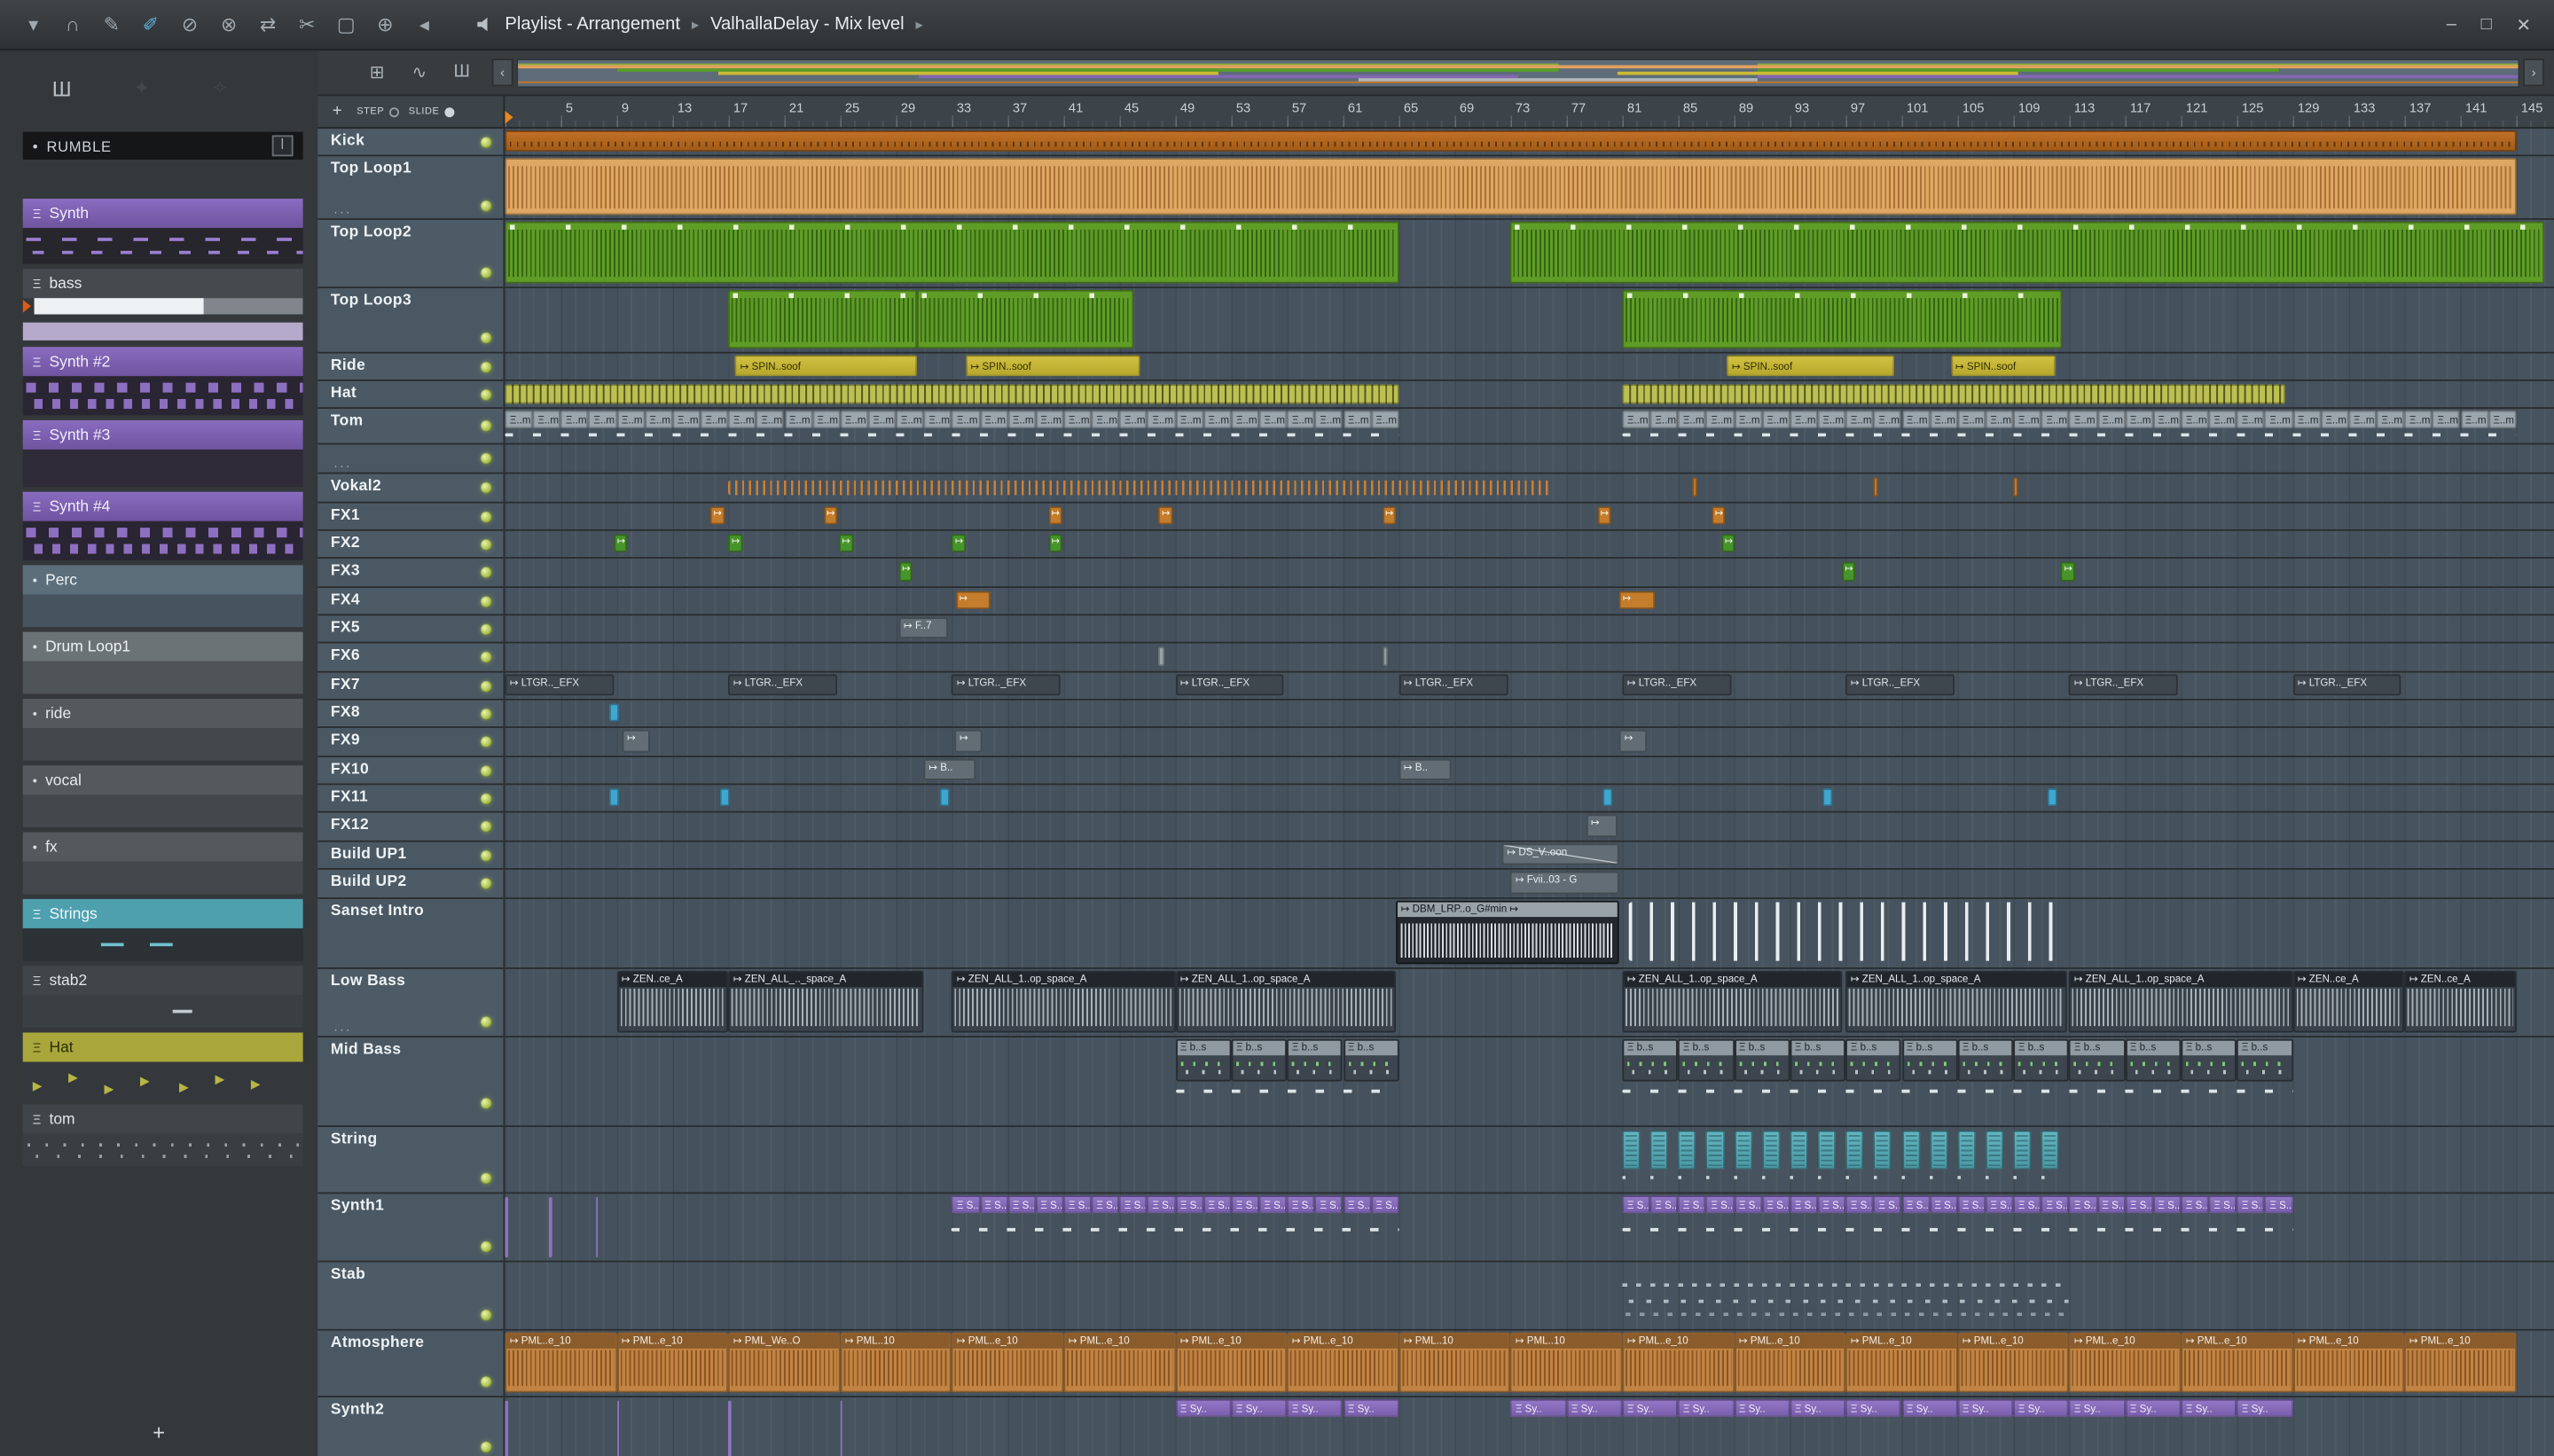  I want to click on track-name-cell: FX11, so click(411, 798).